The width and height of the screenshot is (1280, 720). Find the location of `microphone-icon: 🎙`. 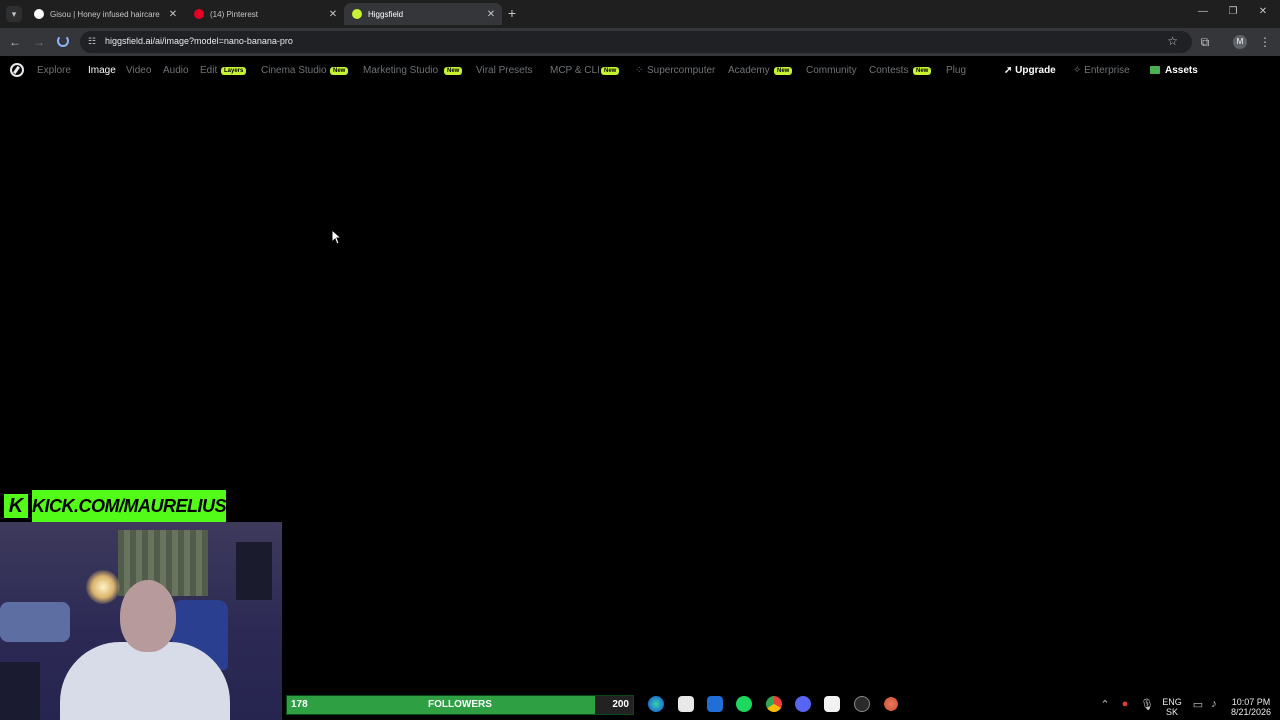

microphone-icon: 🎙 is located at coordinates (1147, 704).